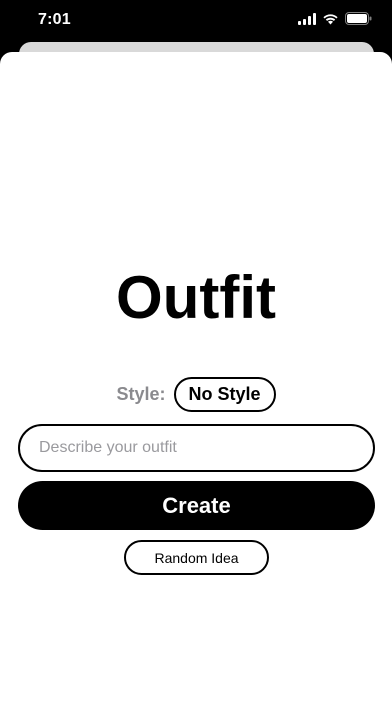 The image size is (392, 712). I want to click on wifi-icon, so click(330, 18).